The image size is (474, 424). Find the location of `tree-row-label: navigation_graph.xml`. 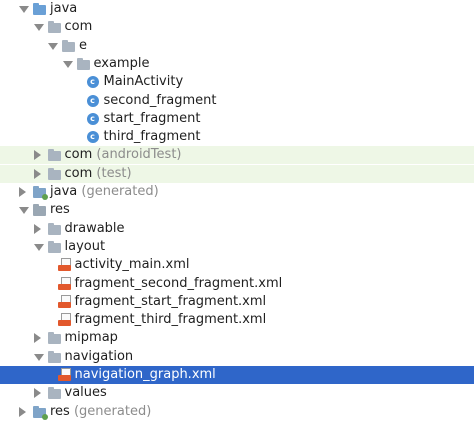

tree-row-label: navigation_graph.xml is located at coordinates (145, 375).